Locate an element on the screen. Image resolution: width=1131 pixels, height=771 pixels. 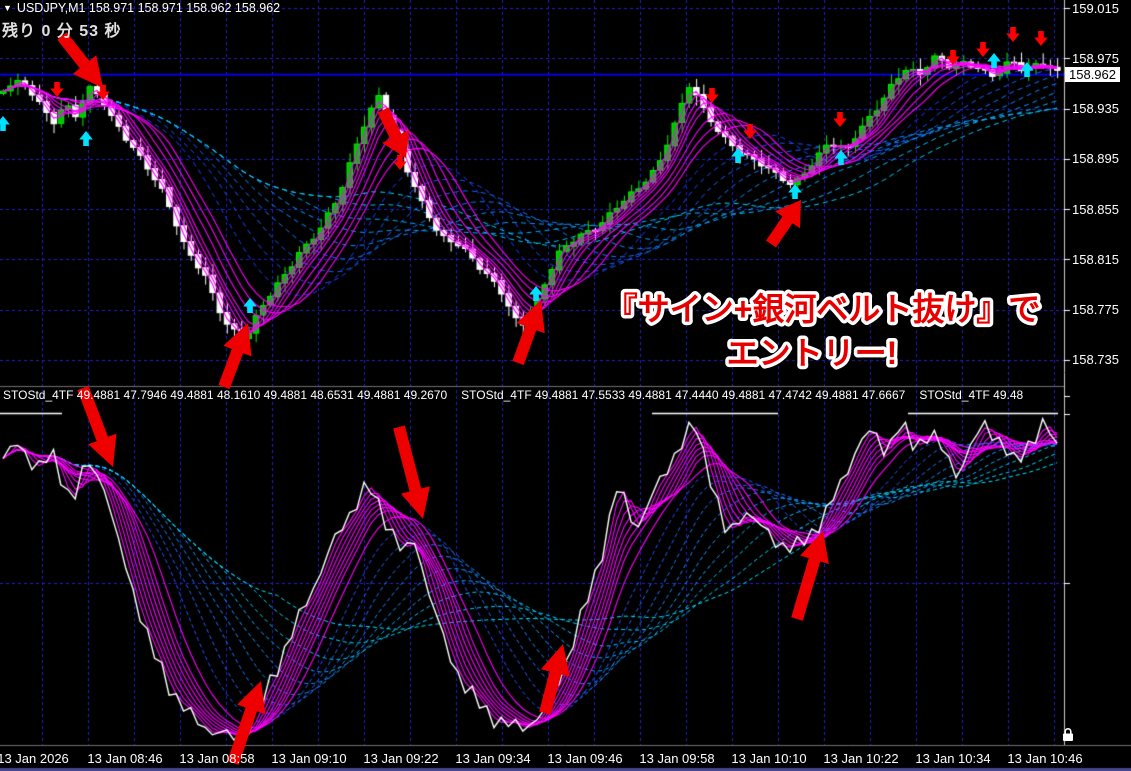
time-tick-label: 13 Jan 10:22 is located at coordinates (861, 758).